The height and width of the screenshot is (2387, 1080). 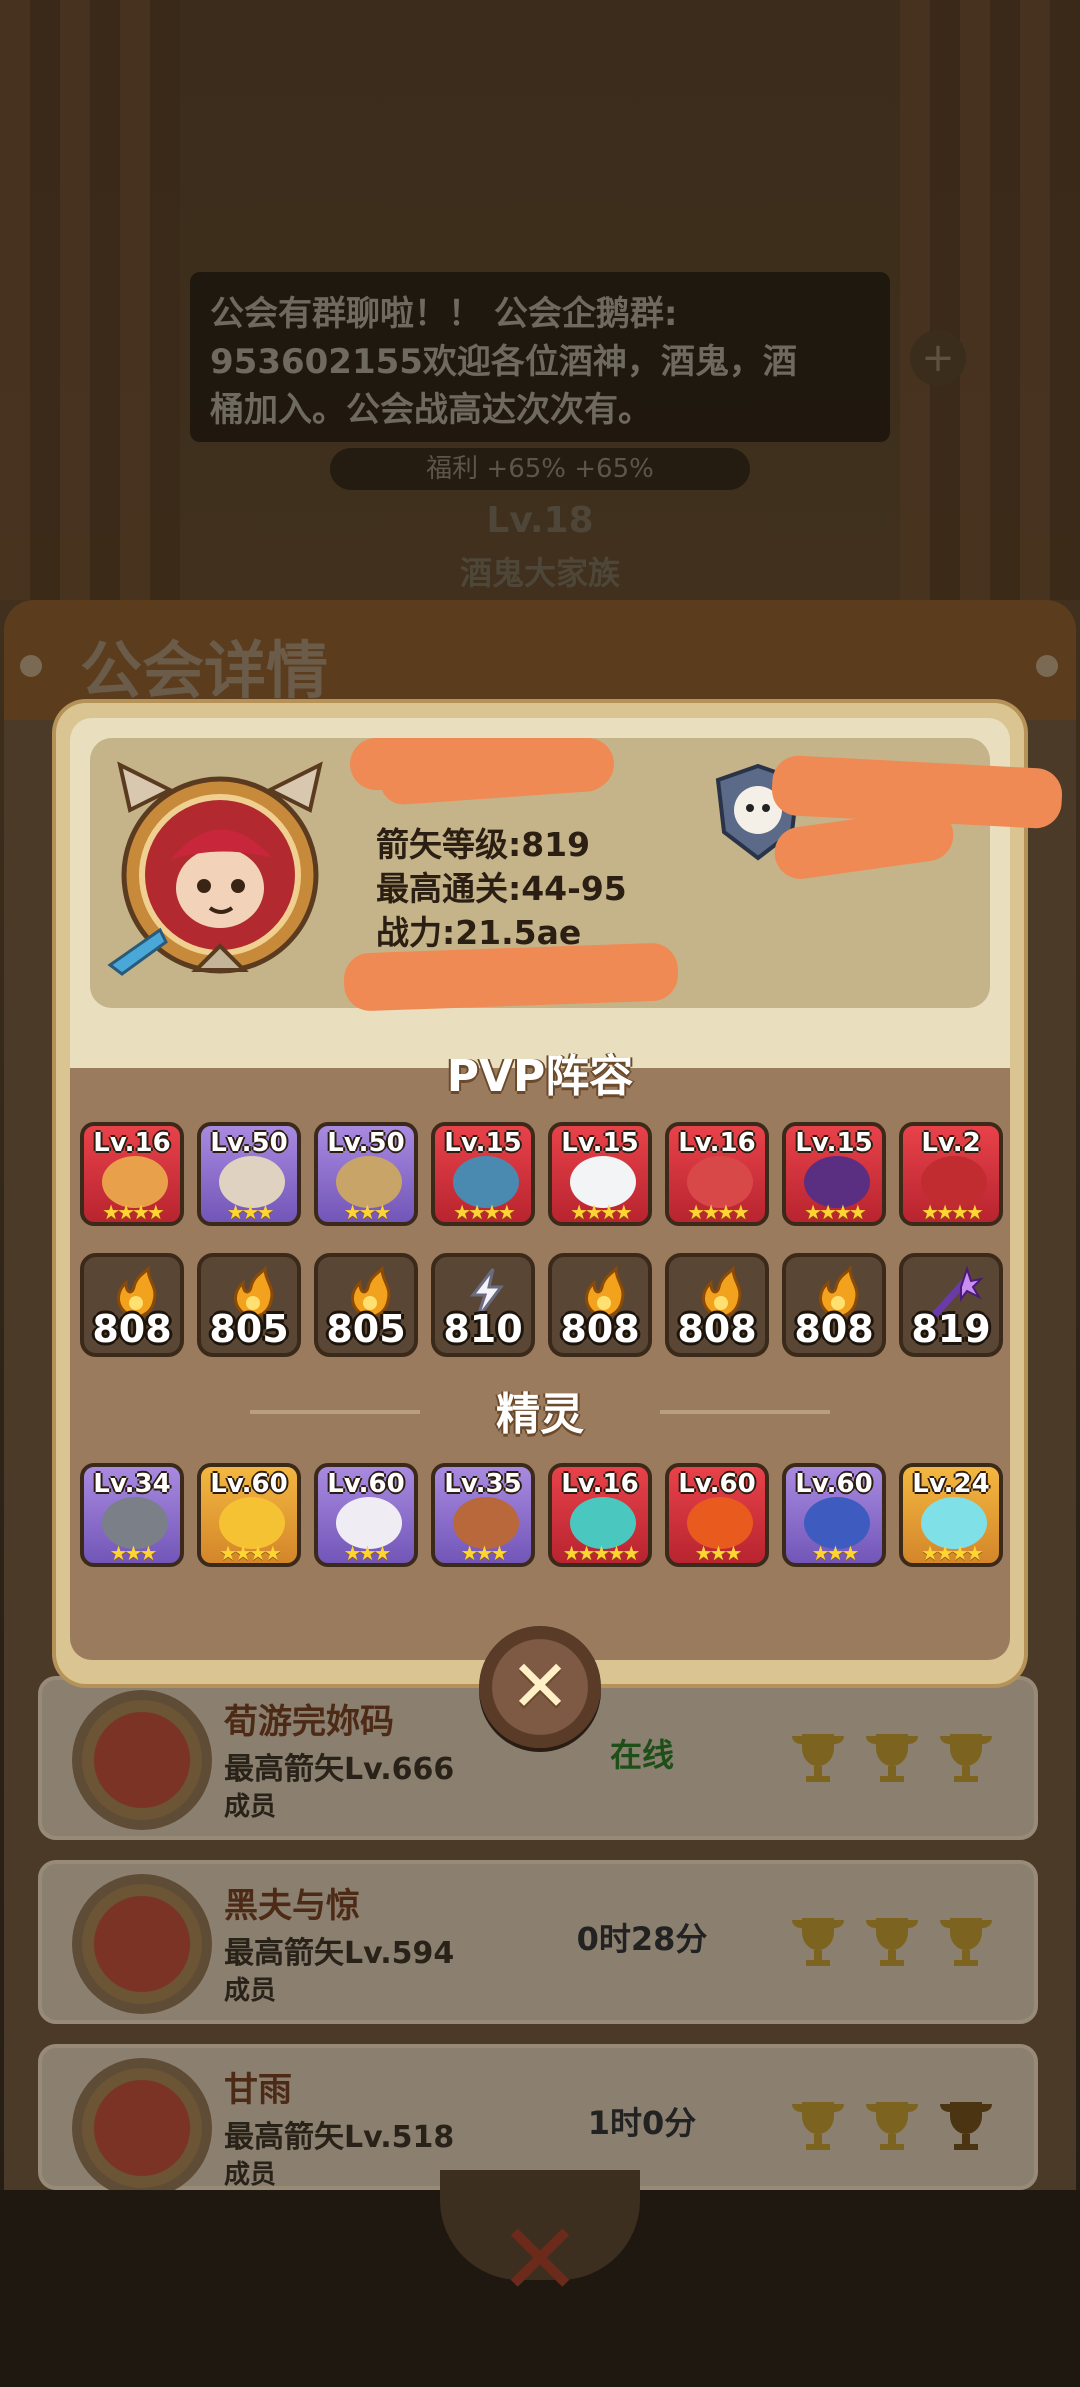 What do you see at coordinates (540, 2260) in the screenshot?
I see `bottom-close-icon: ✕` at bounding box center [540, 2260].